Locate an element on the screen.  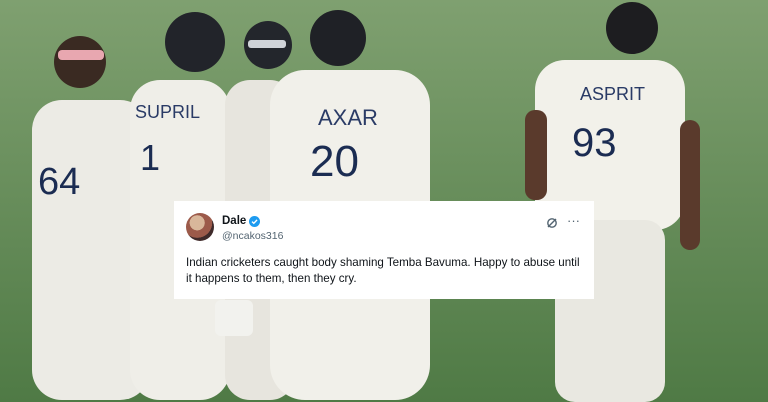
verified-badge-icon is located at coordinates (255, 221).